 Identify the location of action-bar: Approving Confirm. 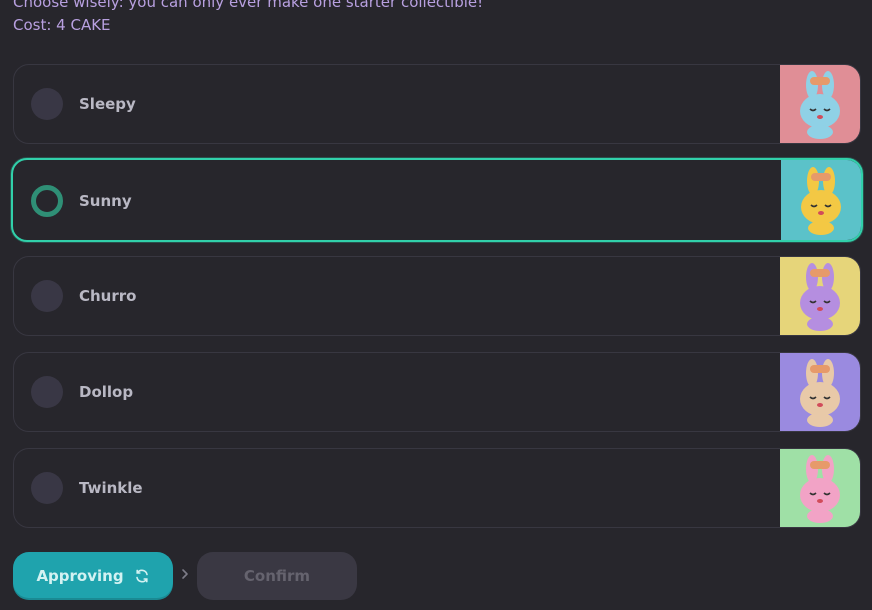
(185, 576).